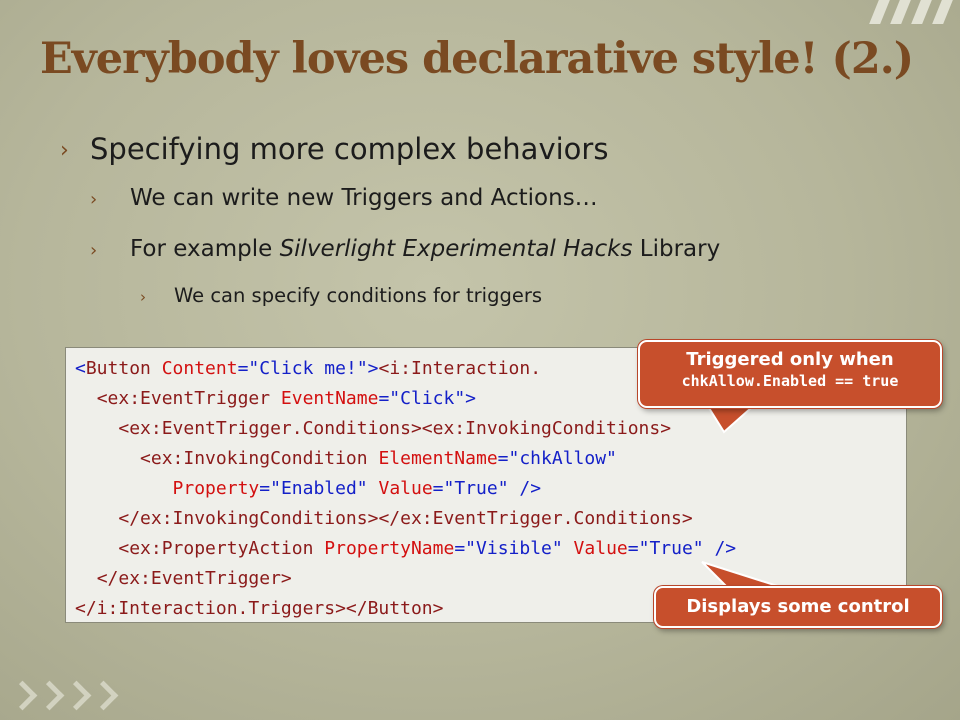  I want to click on code-token: Enabled, so click(318, 488).